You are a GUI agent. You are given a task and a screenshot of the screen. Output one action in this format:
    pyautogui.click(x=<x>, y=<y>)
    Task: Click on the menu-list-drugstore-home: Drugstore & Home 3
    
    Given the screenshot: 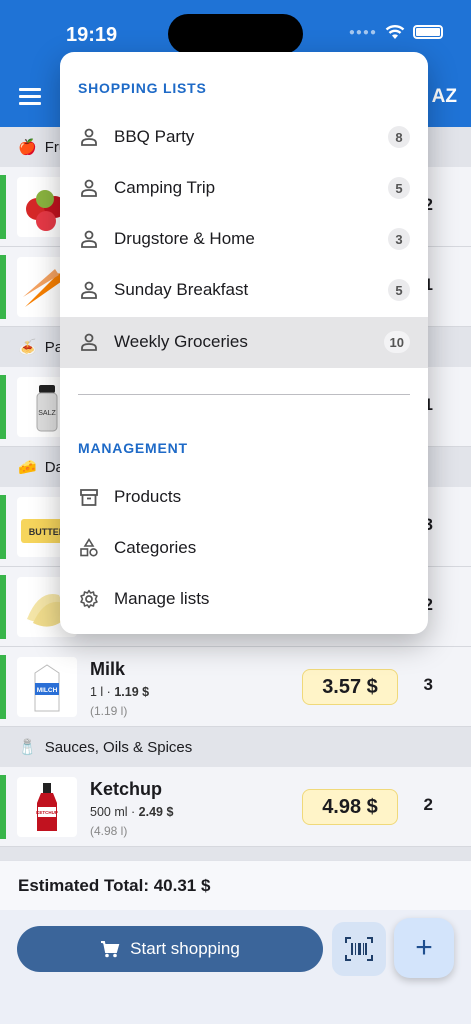 What is the action you would take?
    pyautogui.click(x=244, y=239)
    